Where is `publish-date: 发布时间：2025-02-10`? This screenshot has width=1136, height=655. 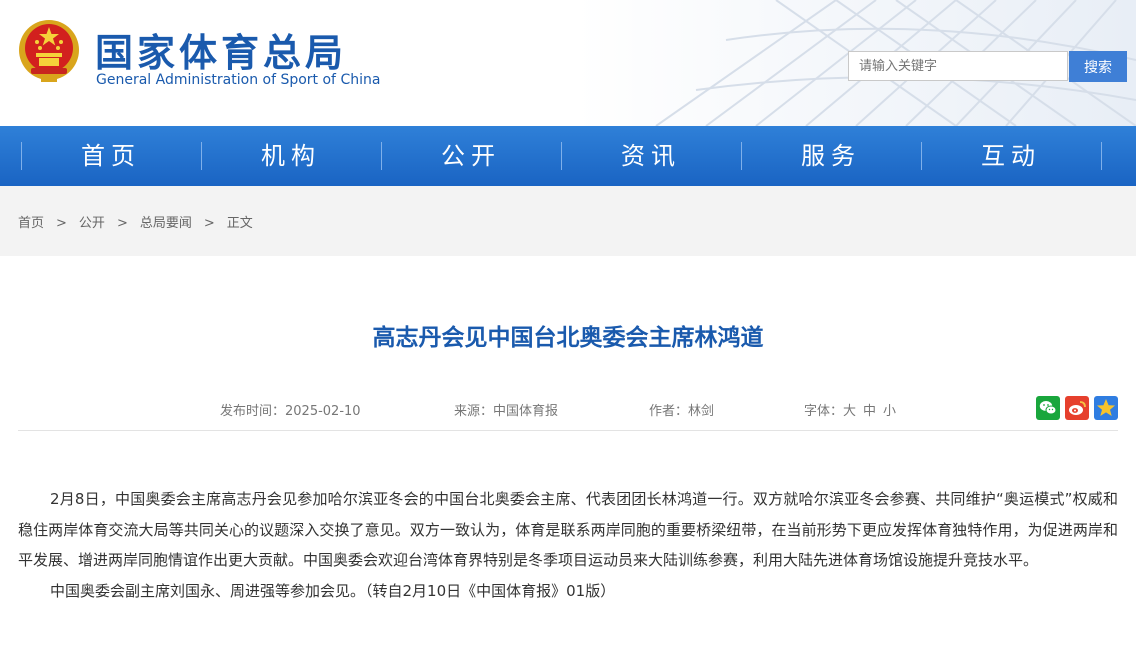 publish-date: 发布时间：2025-02-10 is located at coordinates (290, 411).